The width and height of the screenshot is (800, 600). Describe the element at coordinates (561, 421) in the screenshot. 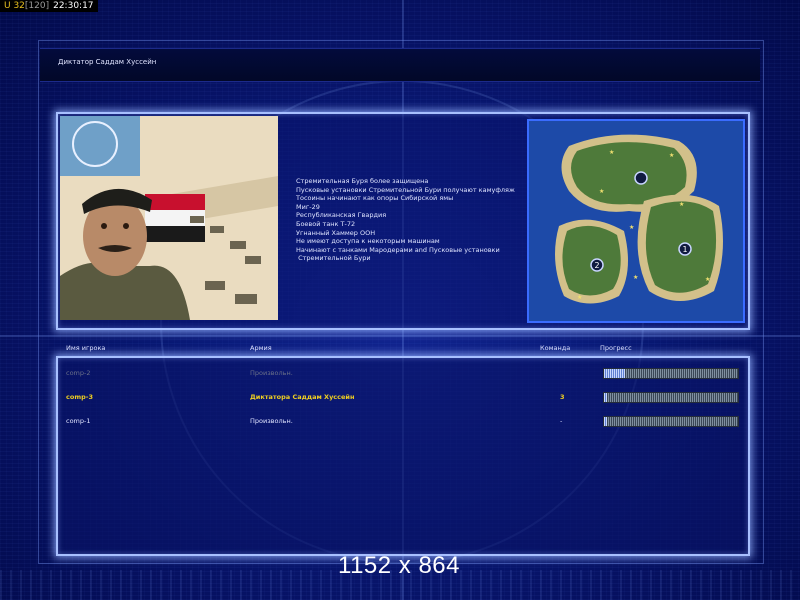

I see `player-team: -` at that location.